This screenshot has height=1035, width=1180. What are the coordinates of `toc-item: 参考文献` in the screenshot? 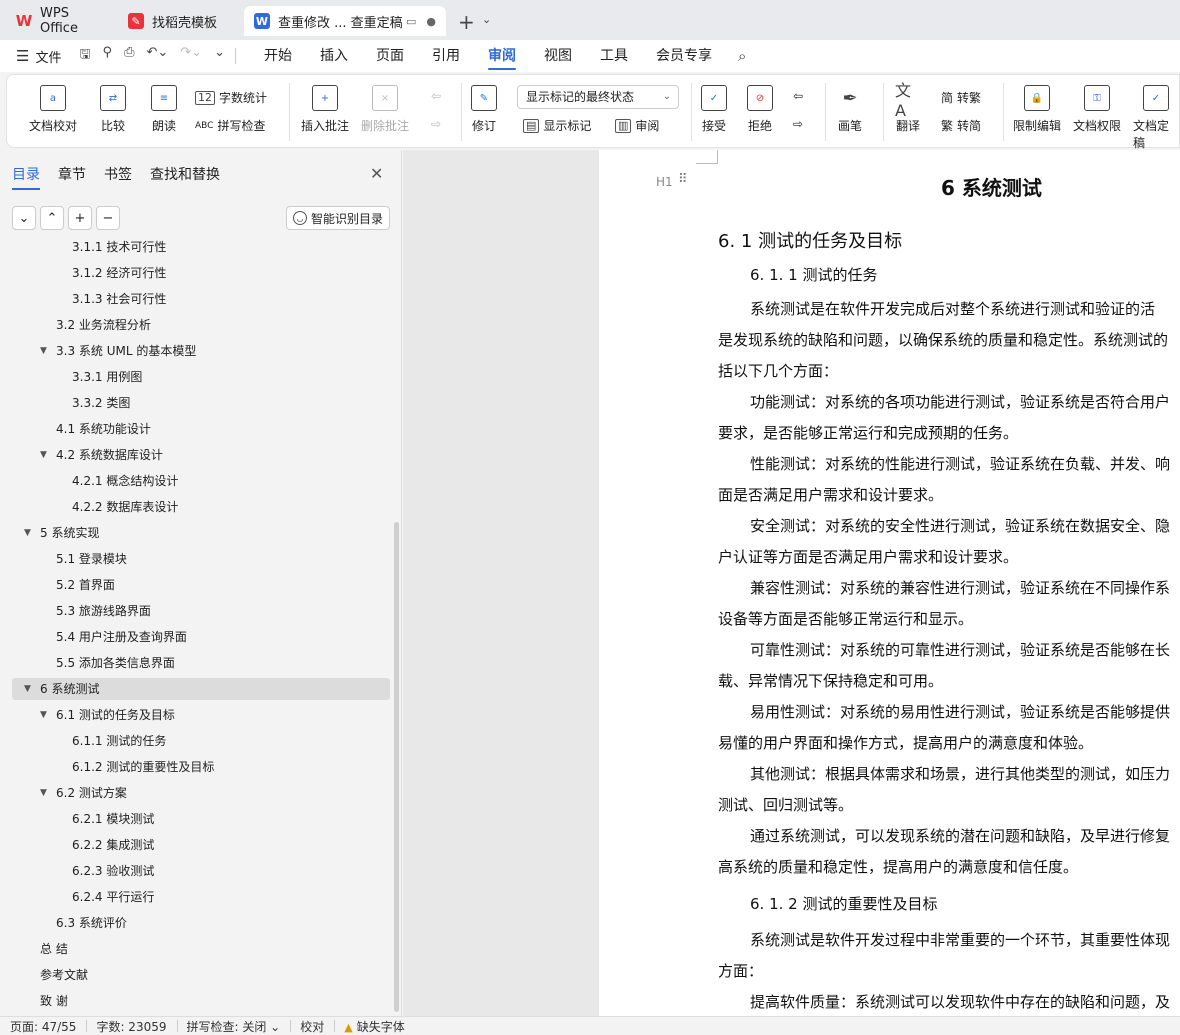 It's located at (64, 975).